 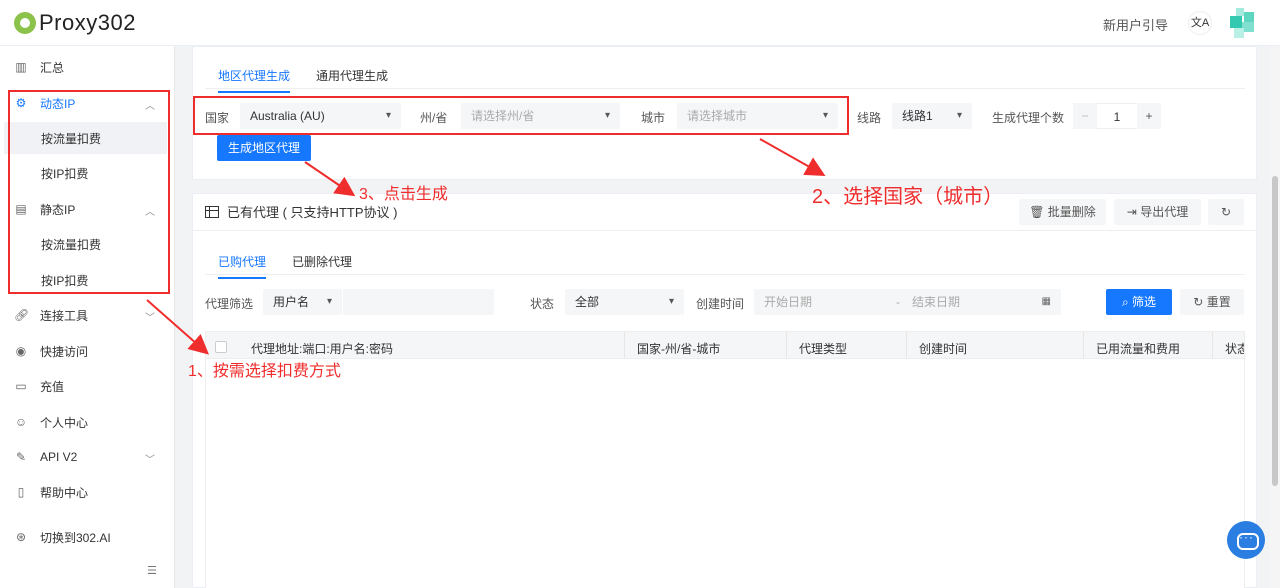 I want to click on route-value: 线路1, so click(x=917, y=116).